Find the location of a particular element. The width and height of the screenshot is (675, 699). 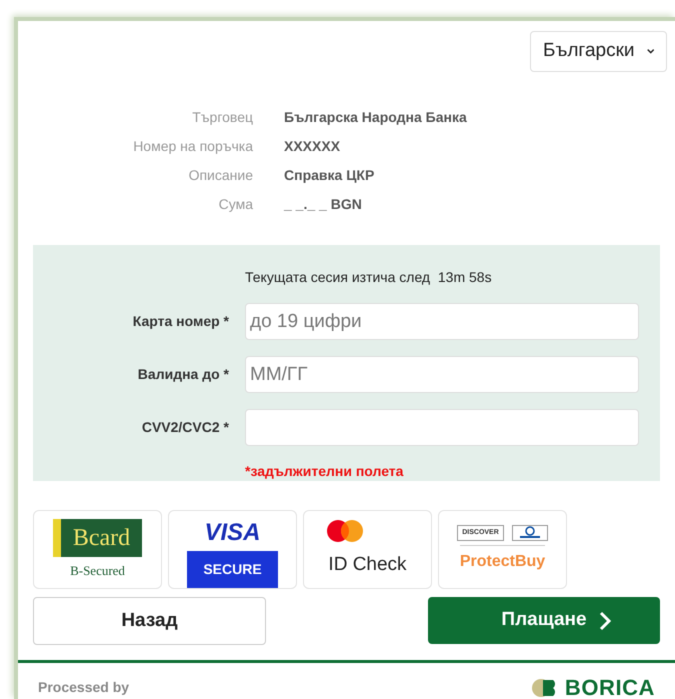

processed-by-text: Processed by is located at coordinates (84, 687).